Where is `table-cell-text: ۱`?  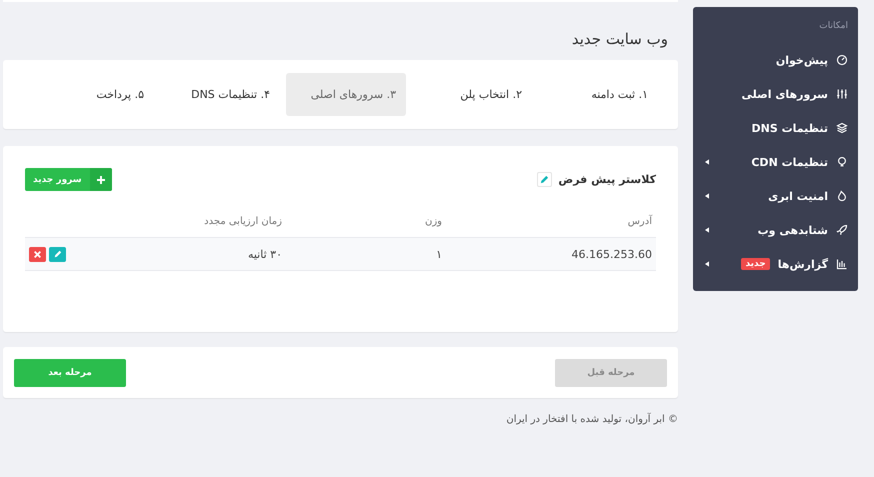 table-cell-text: ۱ is located at coordinates (438, 254).